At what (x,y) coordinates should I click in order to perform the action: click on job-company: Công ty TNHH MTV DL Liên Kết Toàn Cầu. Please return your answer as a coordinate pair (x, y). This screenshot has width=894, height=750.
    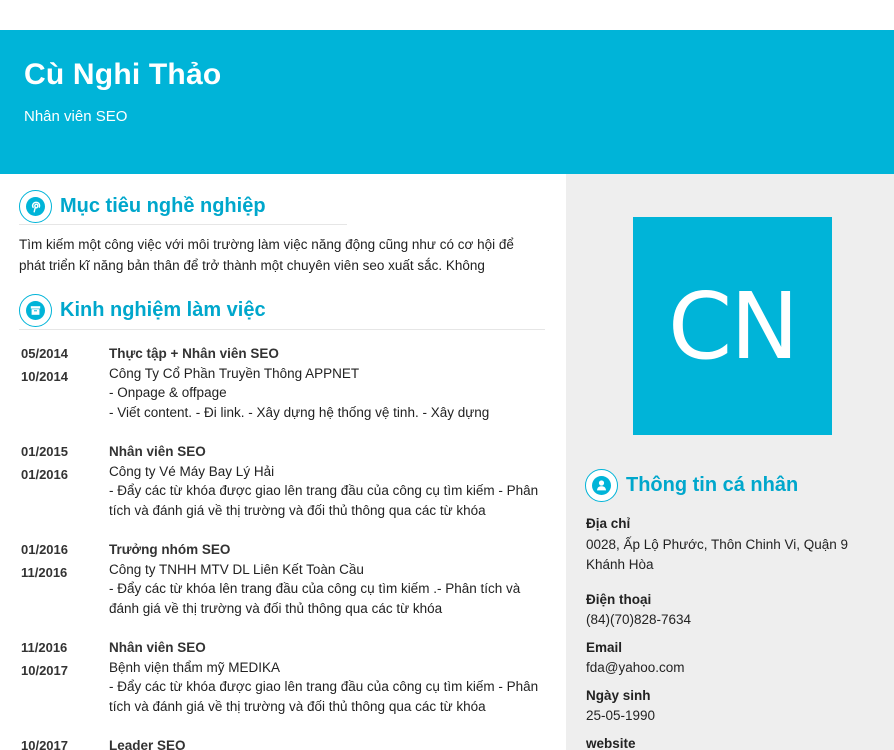
    Looking at the image, I should click on (236, 569).